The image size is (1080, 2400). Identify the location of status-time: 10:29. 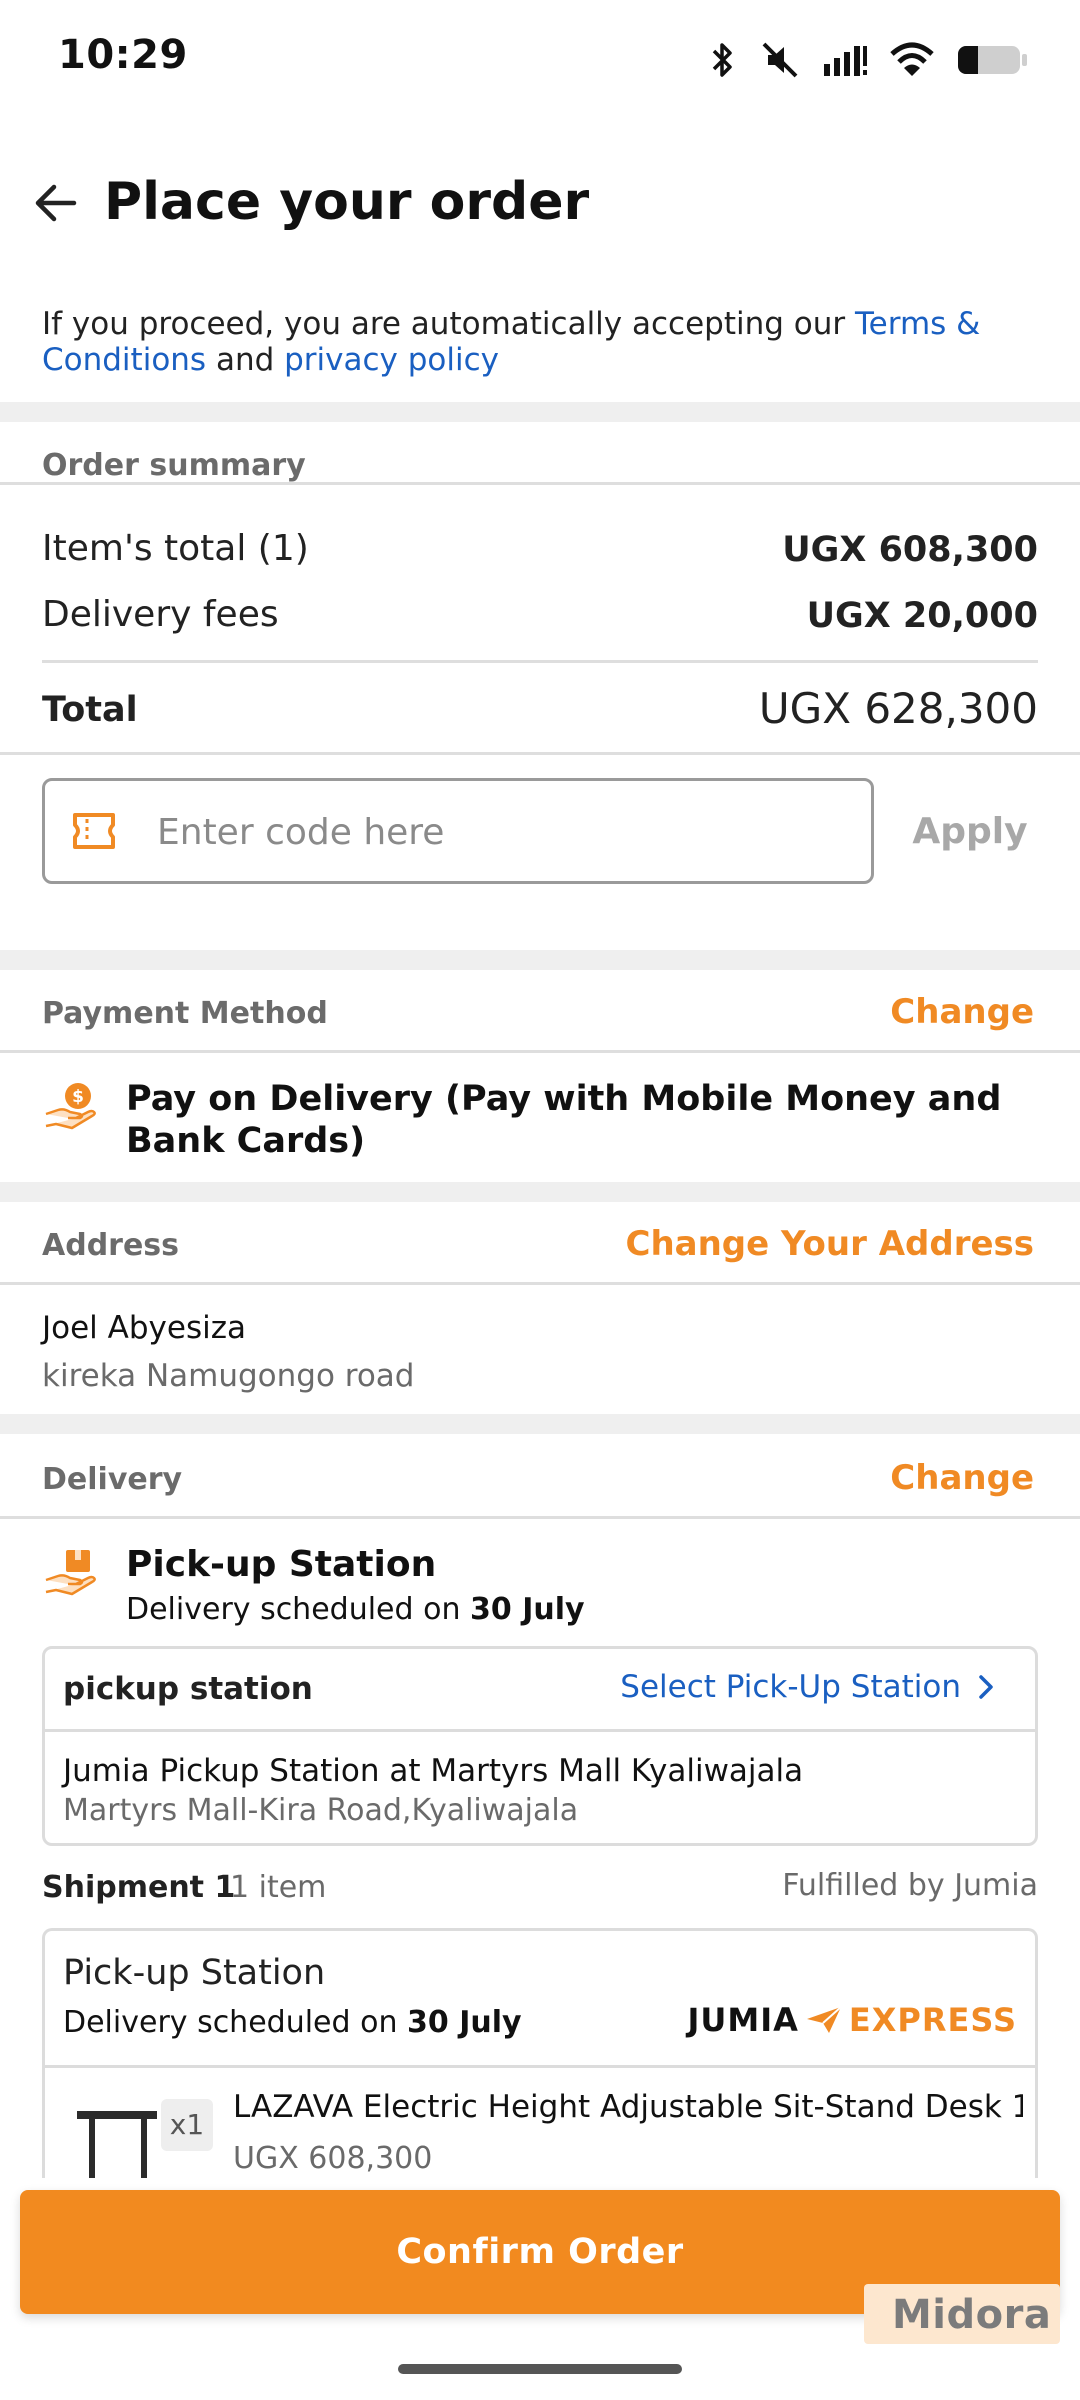
(123, 55).